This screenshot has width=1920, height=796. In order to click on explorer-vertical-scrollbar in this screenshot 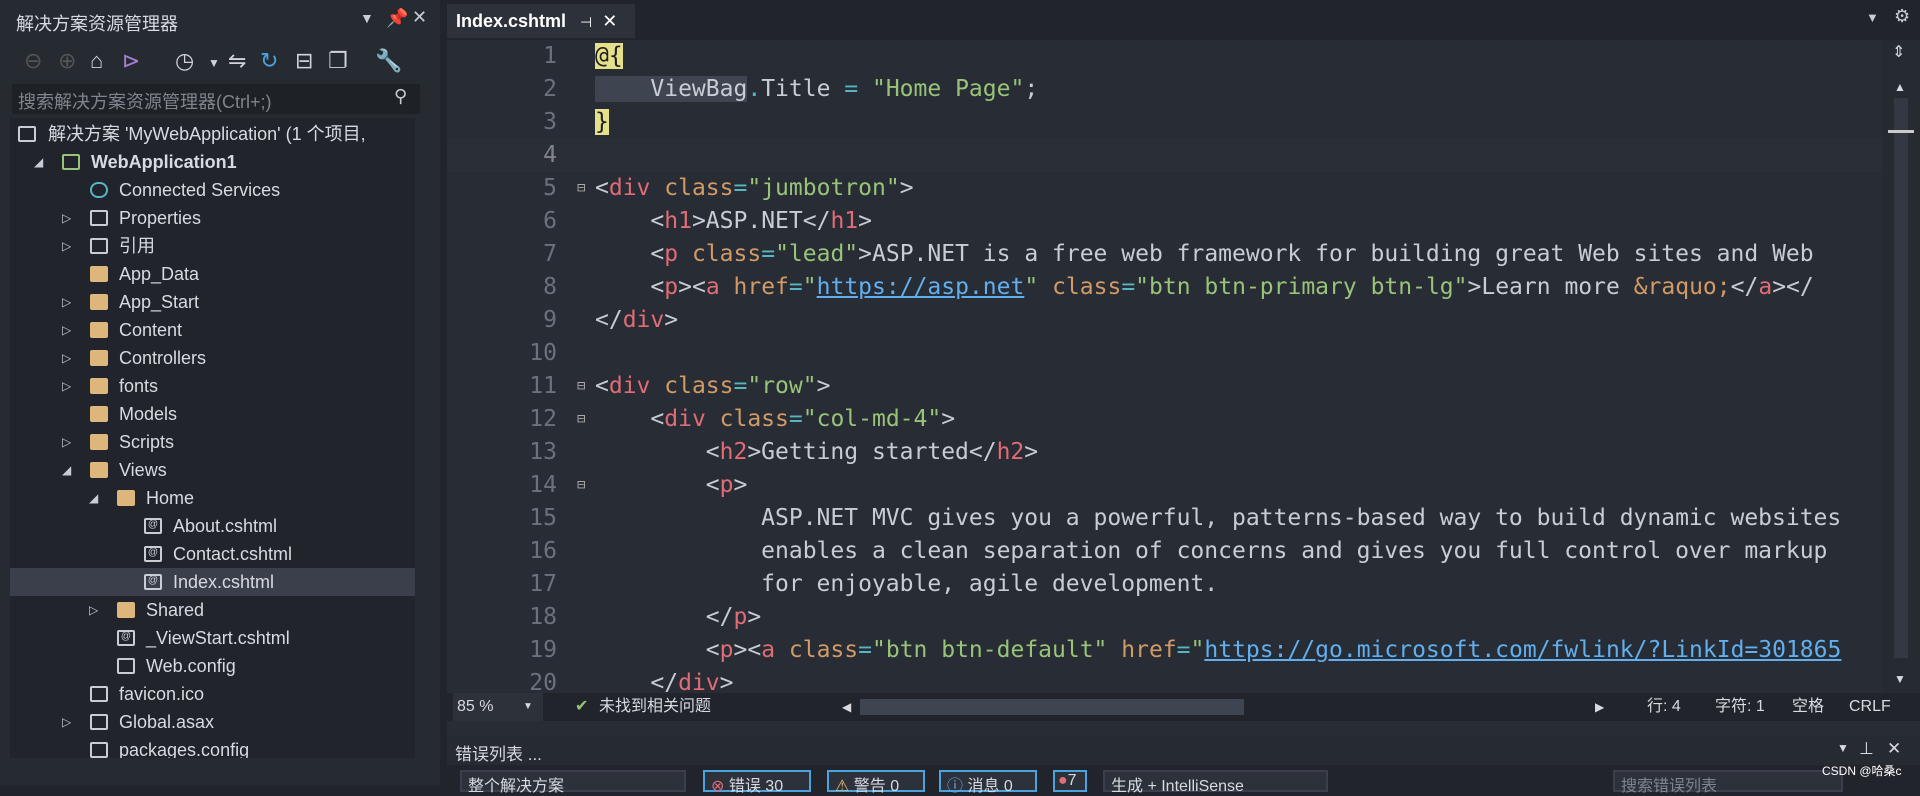, I will do `click(425, 438)`.